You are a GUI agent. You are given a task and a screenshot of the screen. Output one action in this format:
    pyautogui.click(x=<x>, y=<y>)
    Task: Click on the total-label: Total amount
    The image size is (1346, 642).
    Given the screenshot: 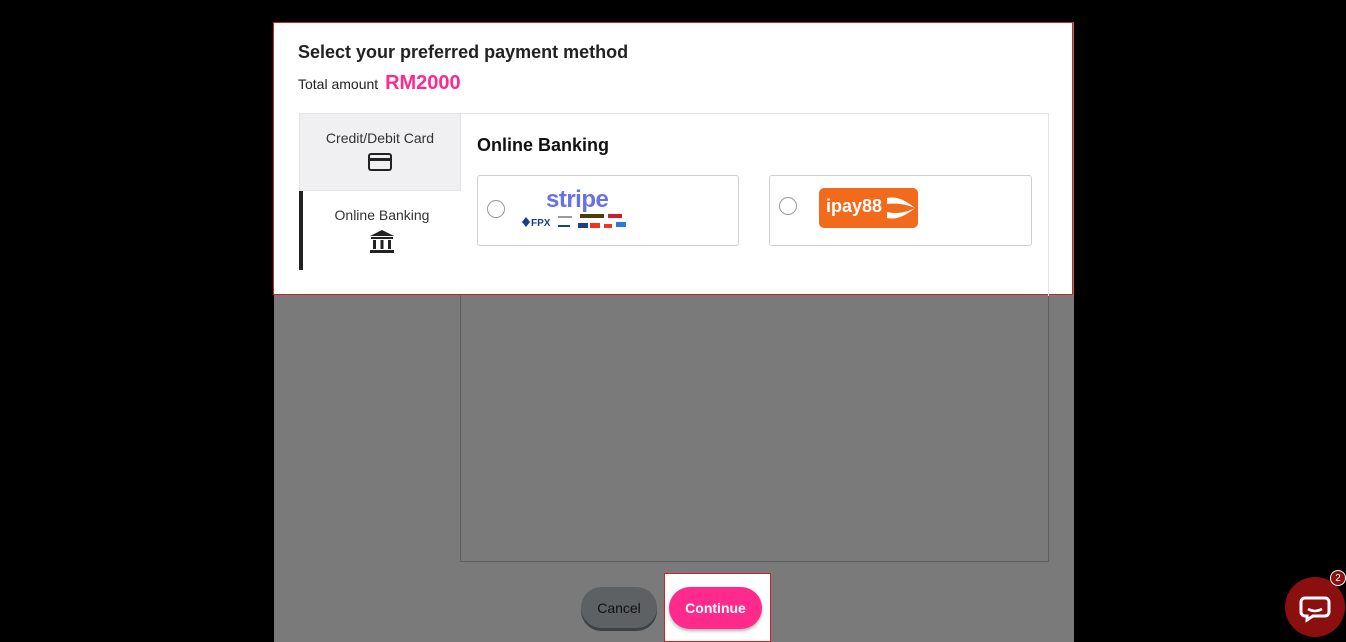 What is the action you would take?
    pyautogui.click(x=338, y=84)
    